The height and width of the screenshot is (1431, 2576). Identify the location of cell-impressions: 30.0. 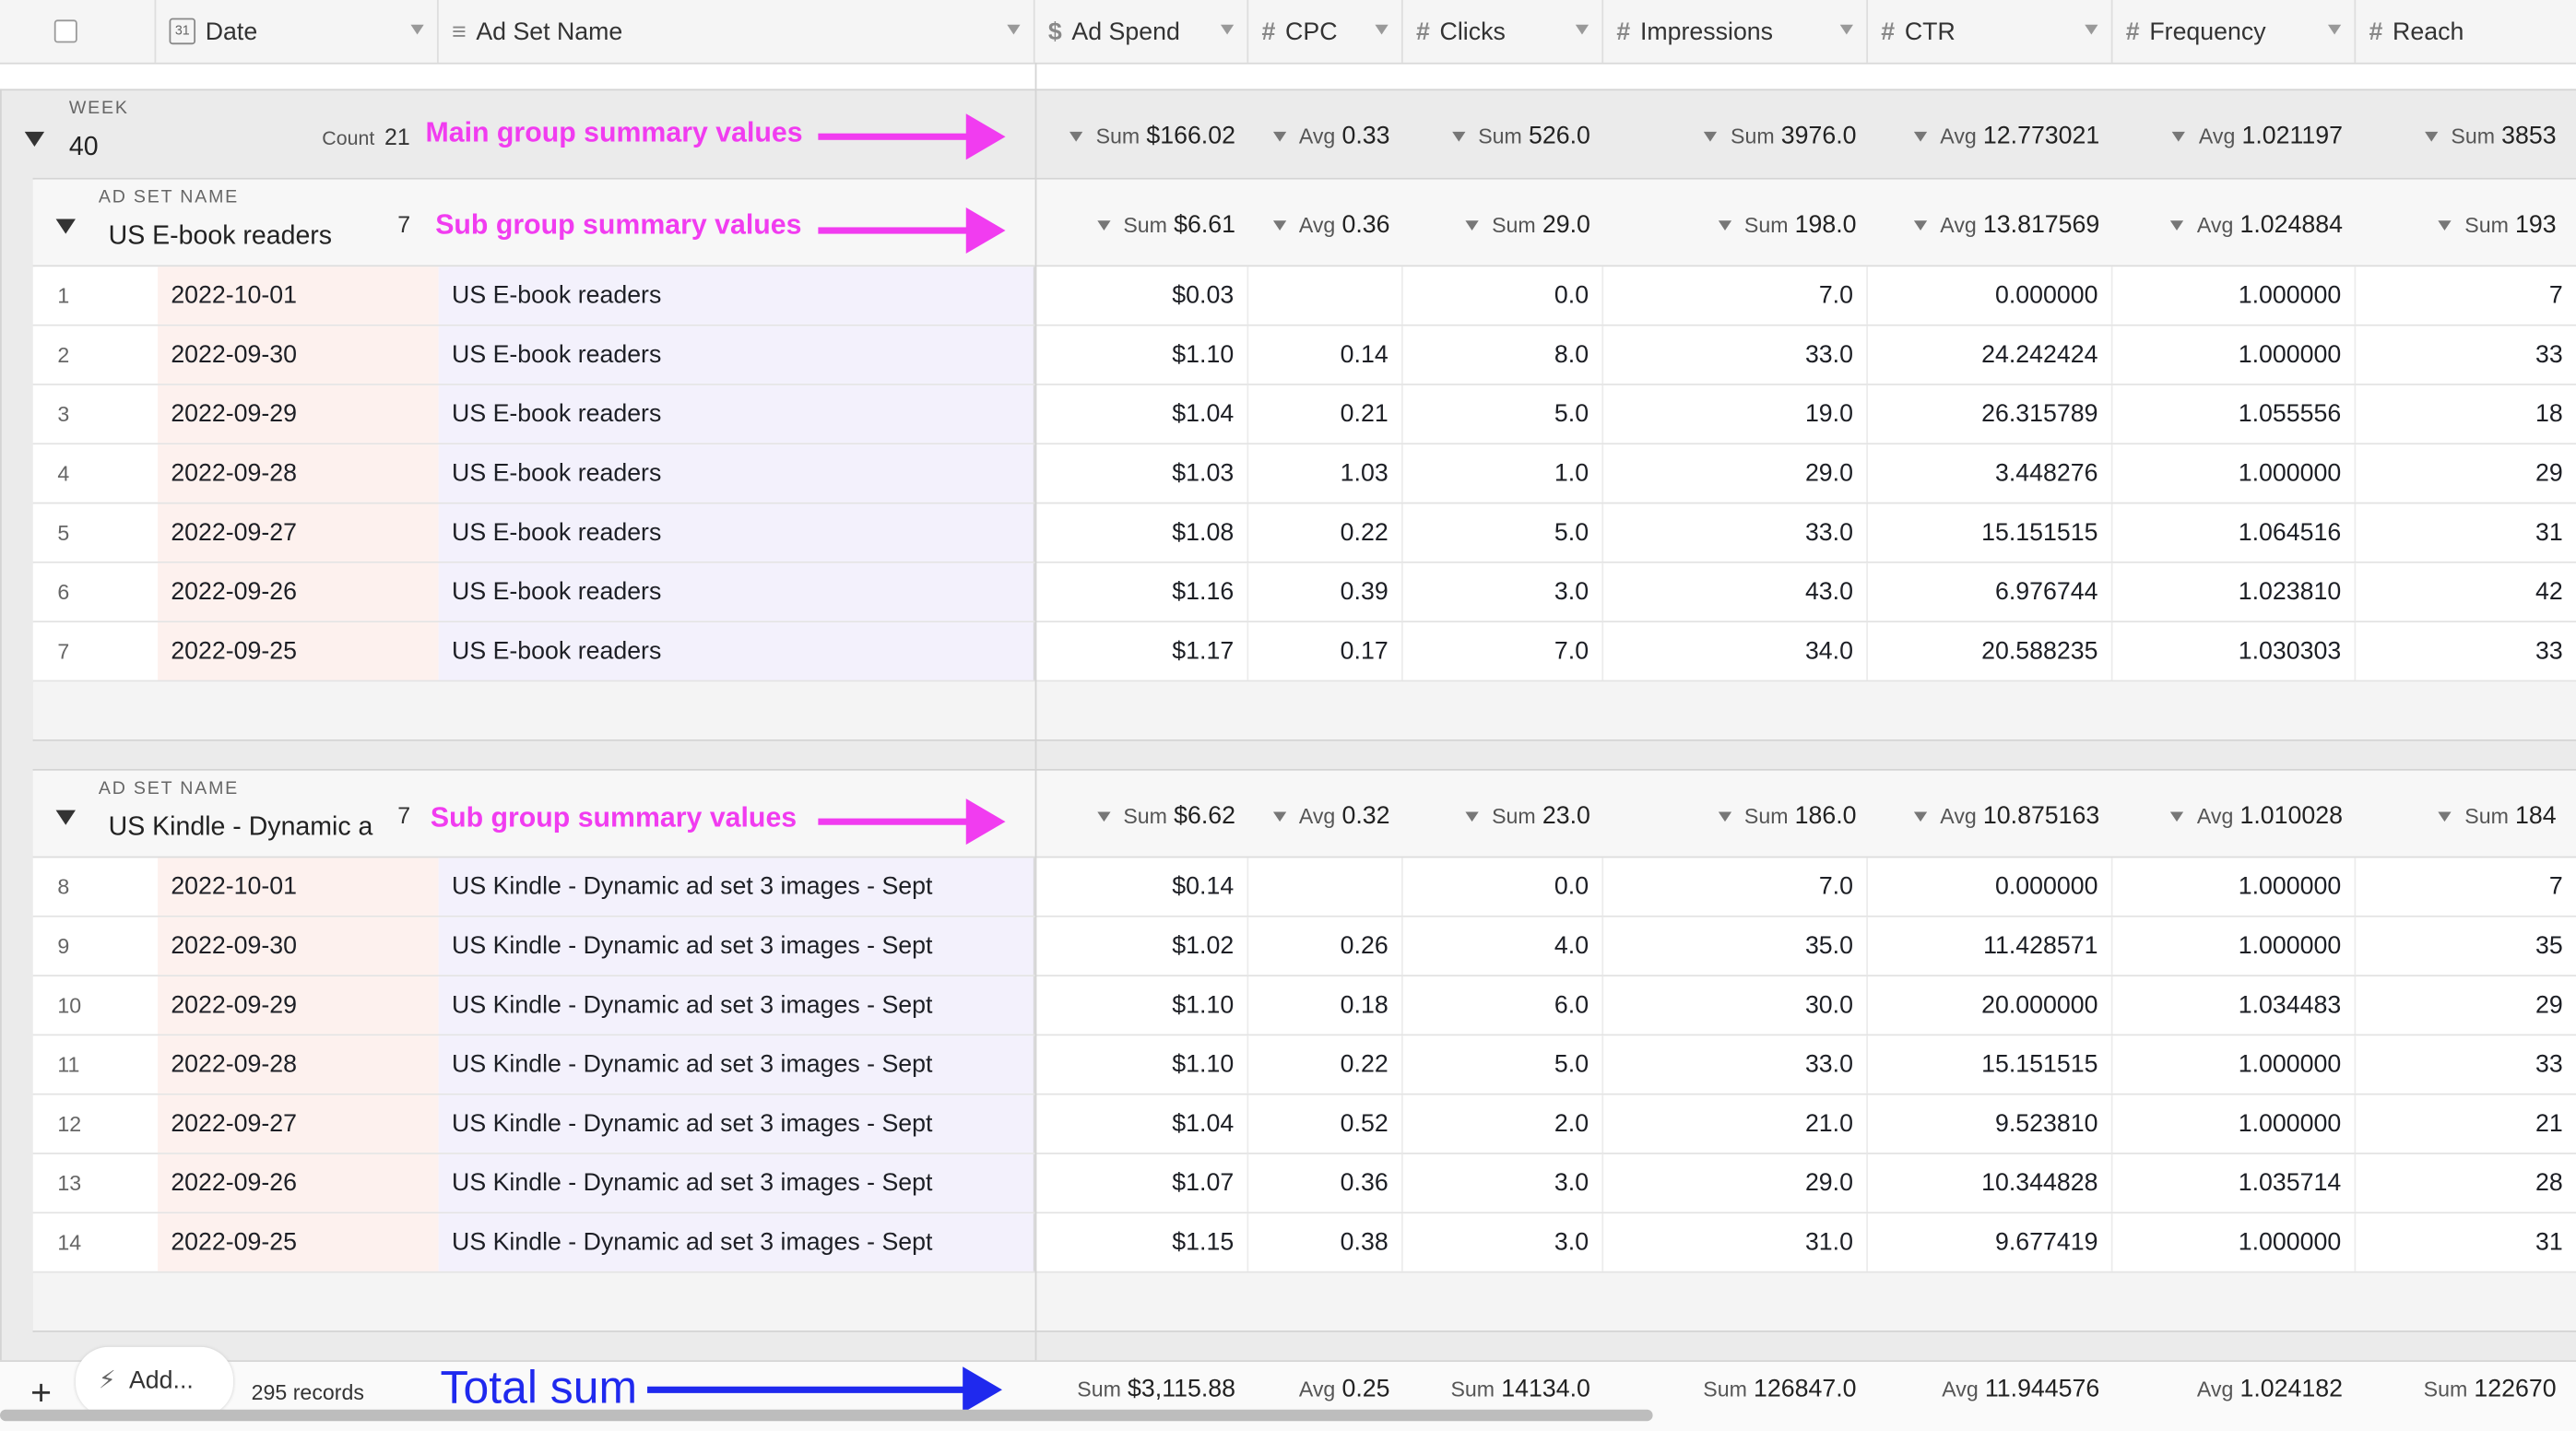
(1736, 1005).